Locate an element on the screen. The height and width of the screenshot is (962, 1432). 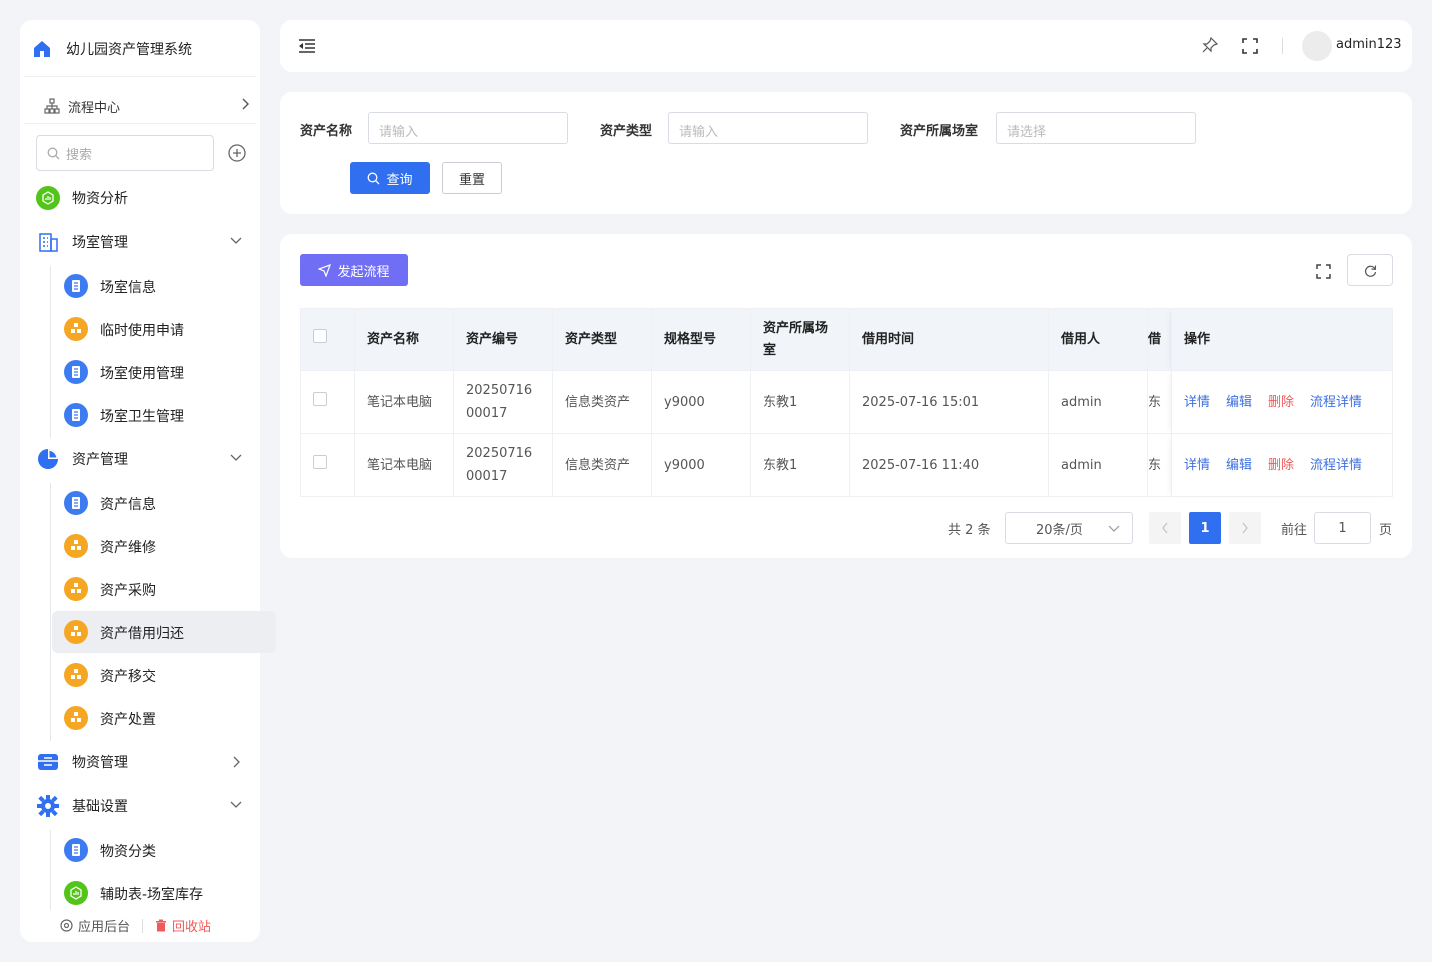
menu-aux-room-stock: 辅助表-场室库存 is located at coordinates (164, 893).